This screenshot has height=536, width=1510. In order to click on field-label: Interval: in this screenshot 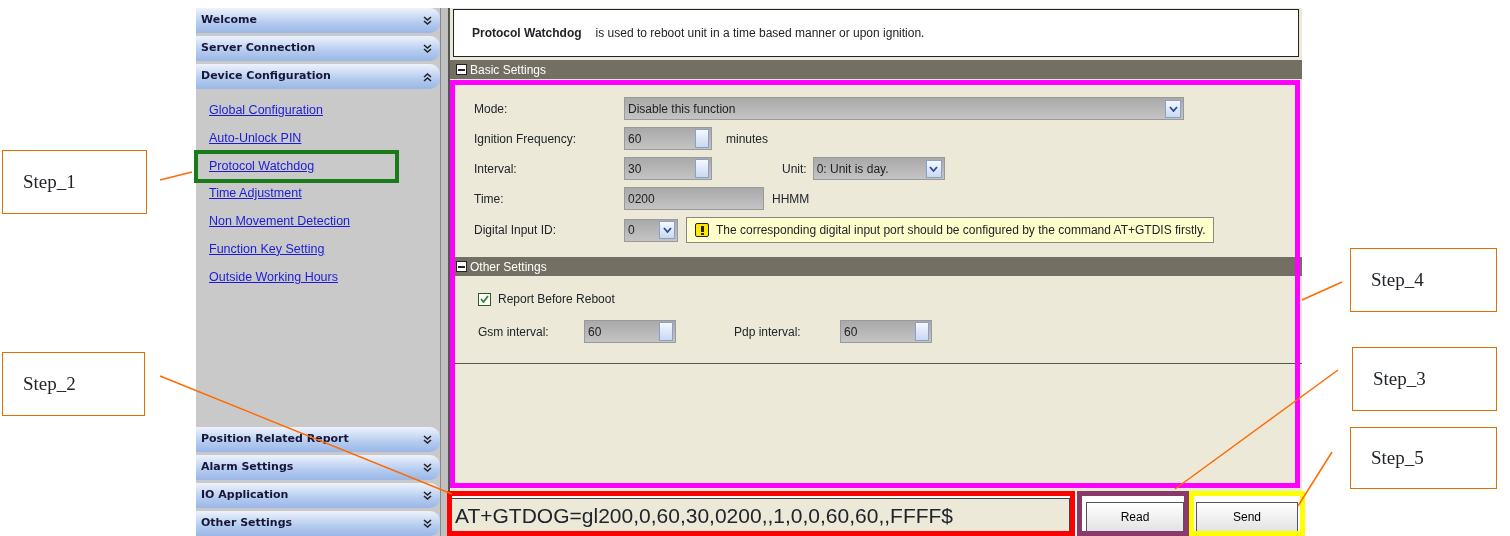, I will do `click(496, 169)`.